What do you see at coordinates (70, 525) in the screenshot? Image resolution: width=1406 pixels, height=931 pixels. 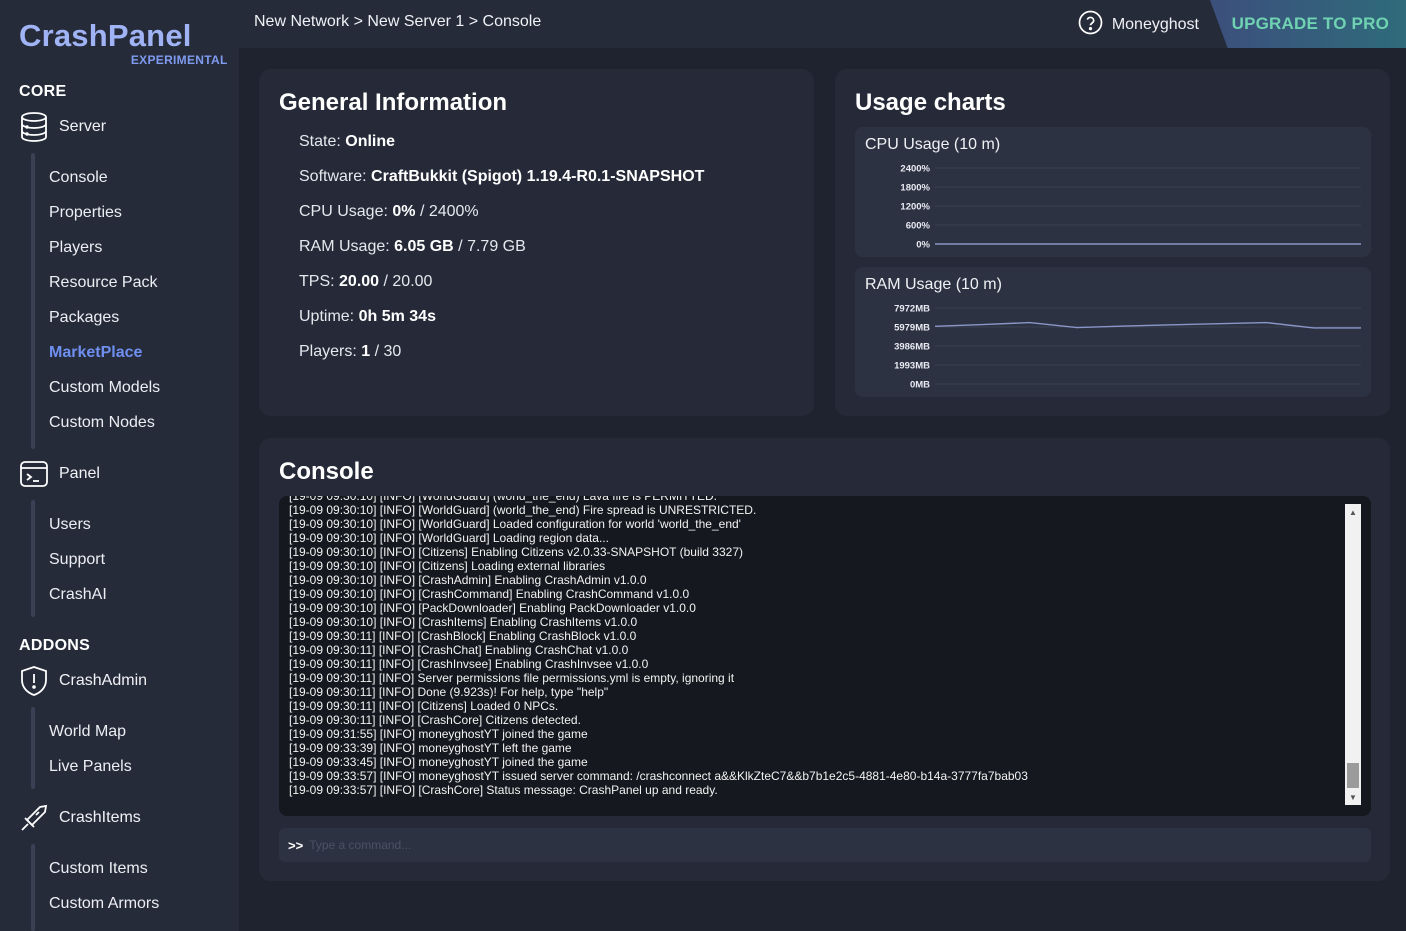 I see `sidebar-item-users: Users` at bounding box center [70, 525].